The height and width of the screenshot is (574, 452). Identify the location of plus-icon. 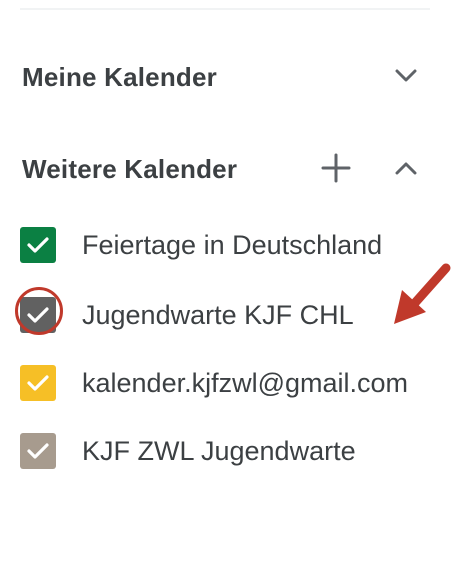
(336, 168).